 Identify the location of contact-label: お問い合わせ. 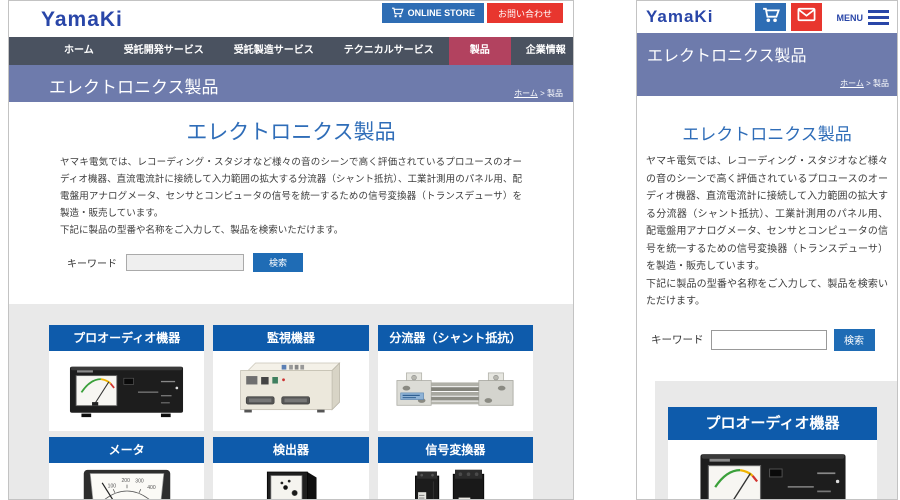
(524, 13).